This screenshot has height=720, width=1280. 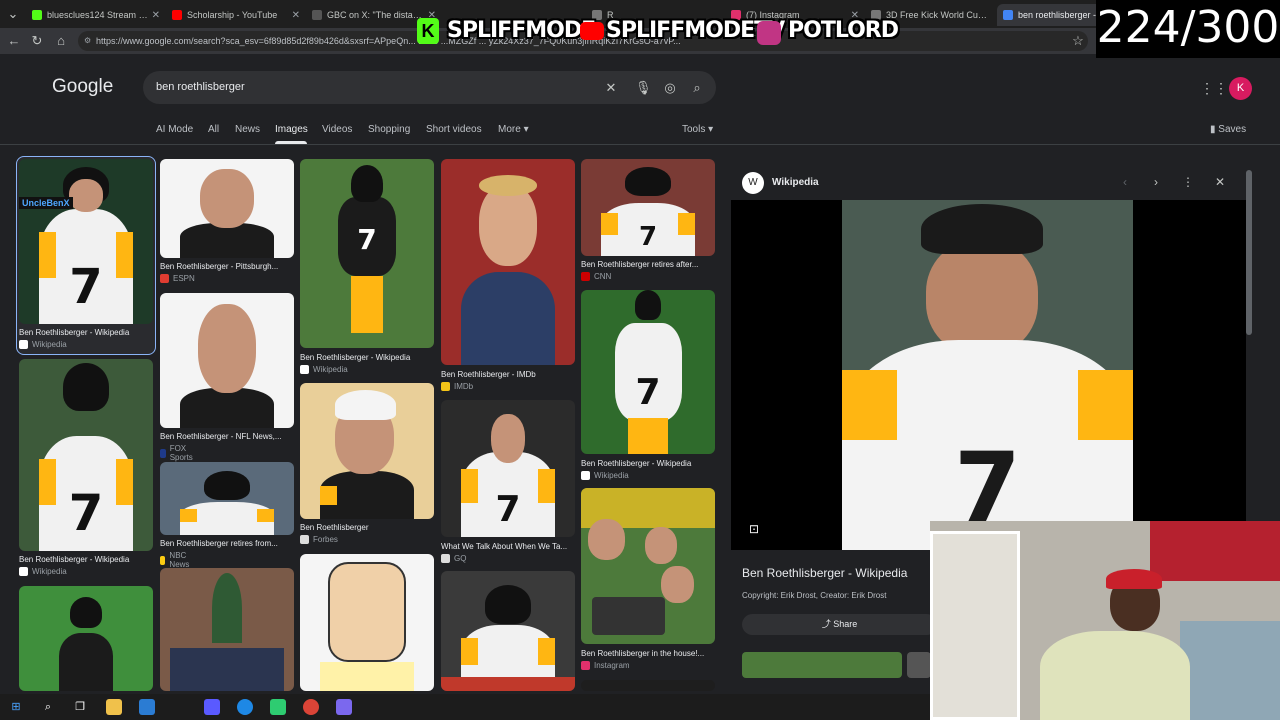 What do you see at coordinates (1240, 88) in the screenshot?
I see `account-avatar: K` at bounding box center [1240, 88].